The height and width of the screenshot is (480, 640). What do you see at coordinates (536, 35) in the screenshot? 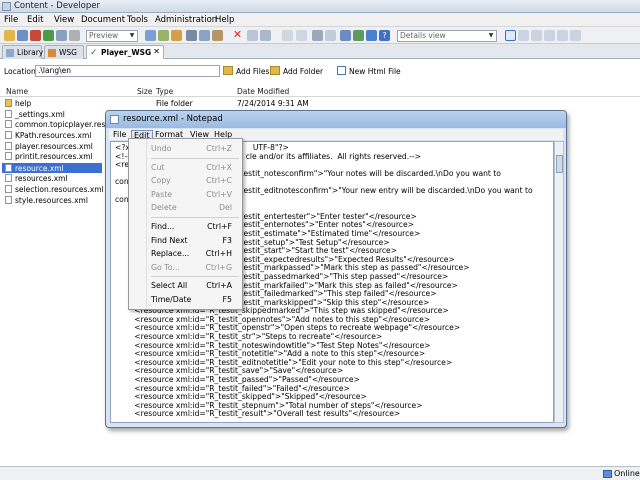
I see `tree-view-icon` at bounding box center [536, 35].